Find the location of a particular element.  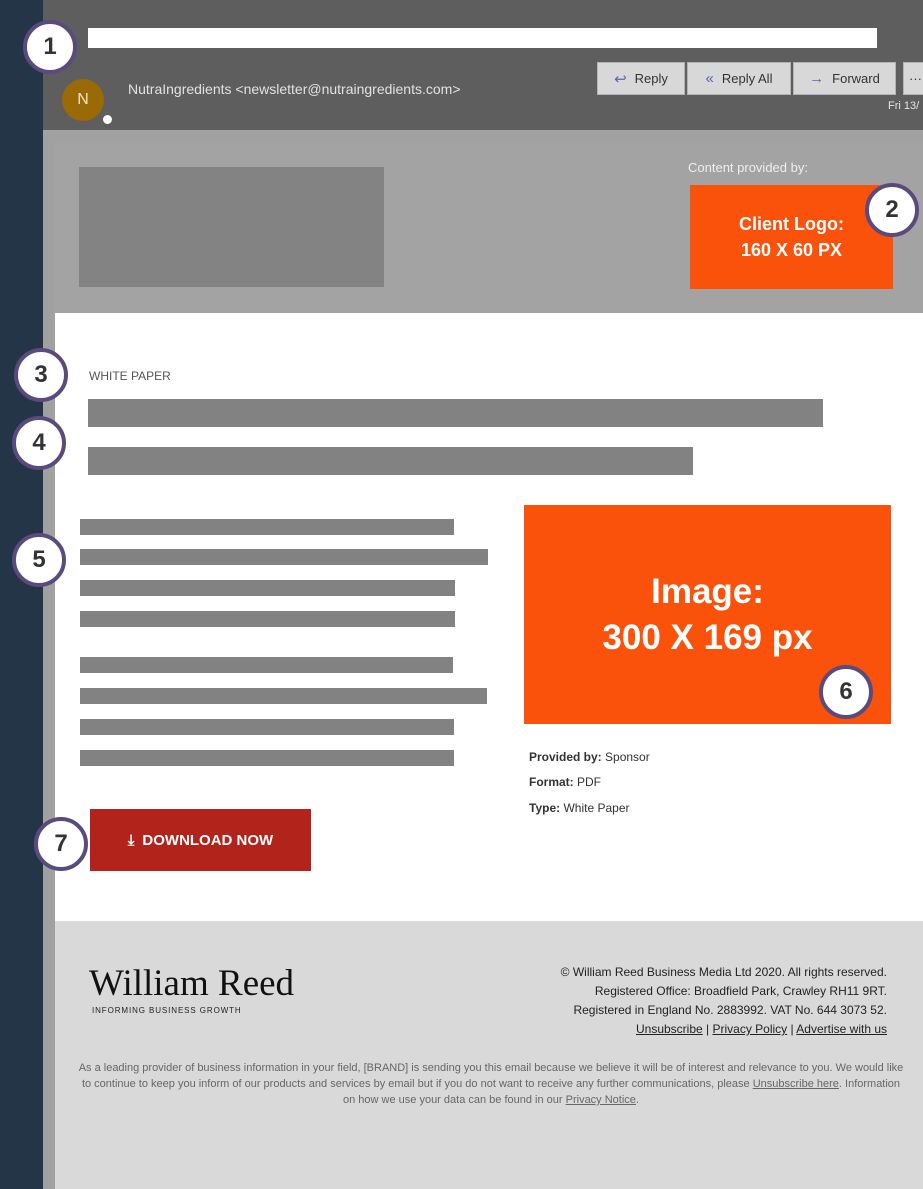

download-label: DOWNLOAD NOW is located at coordinates (208, 840).